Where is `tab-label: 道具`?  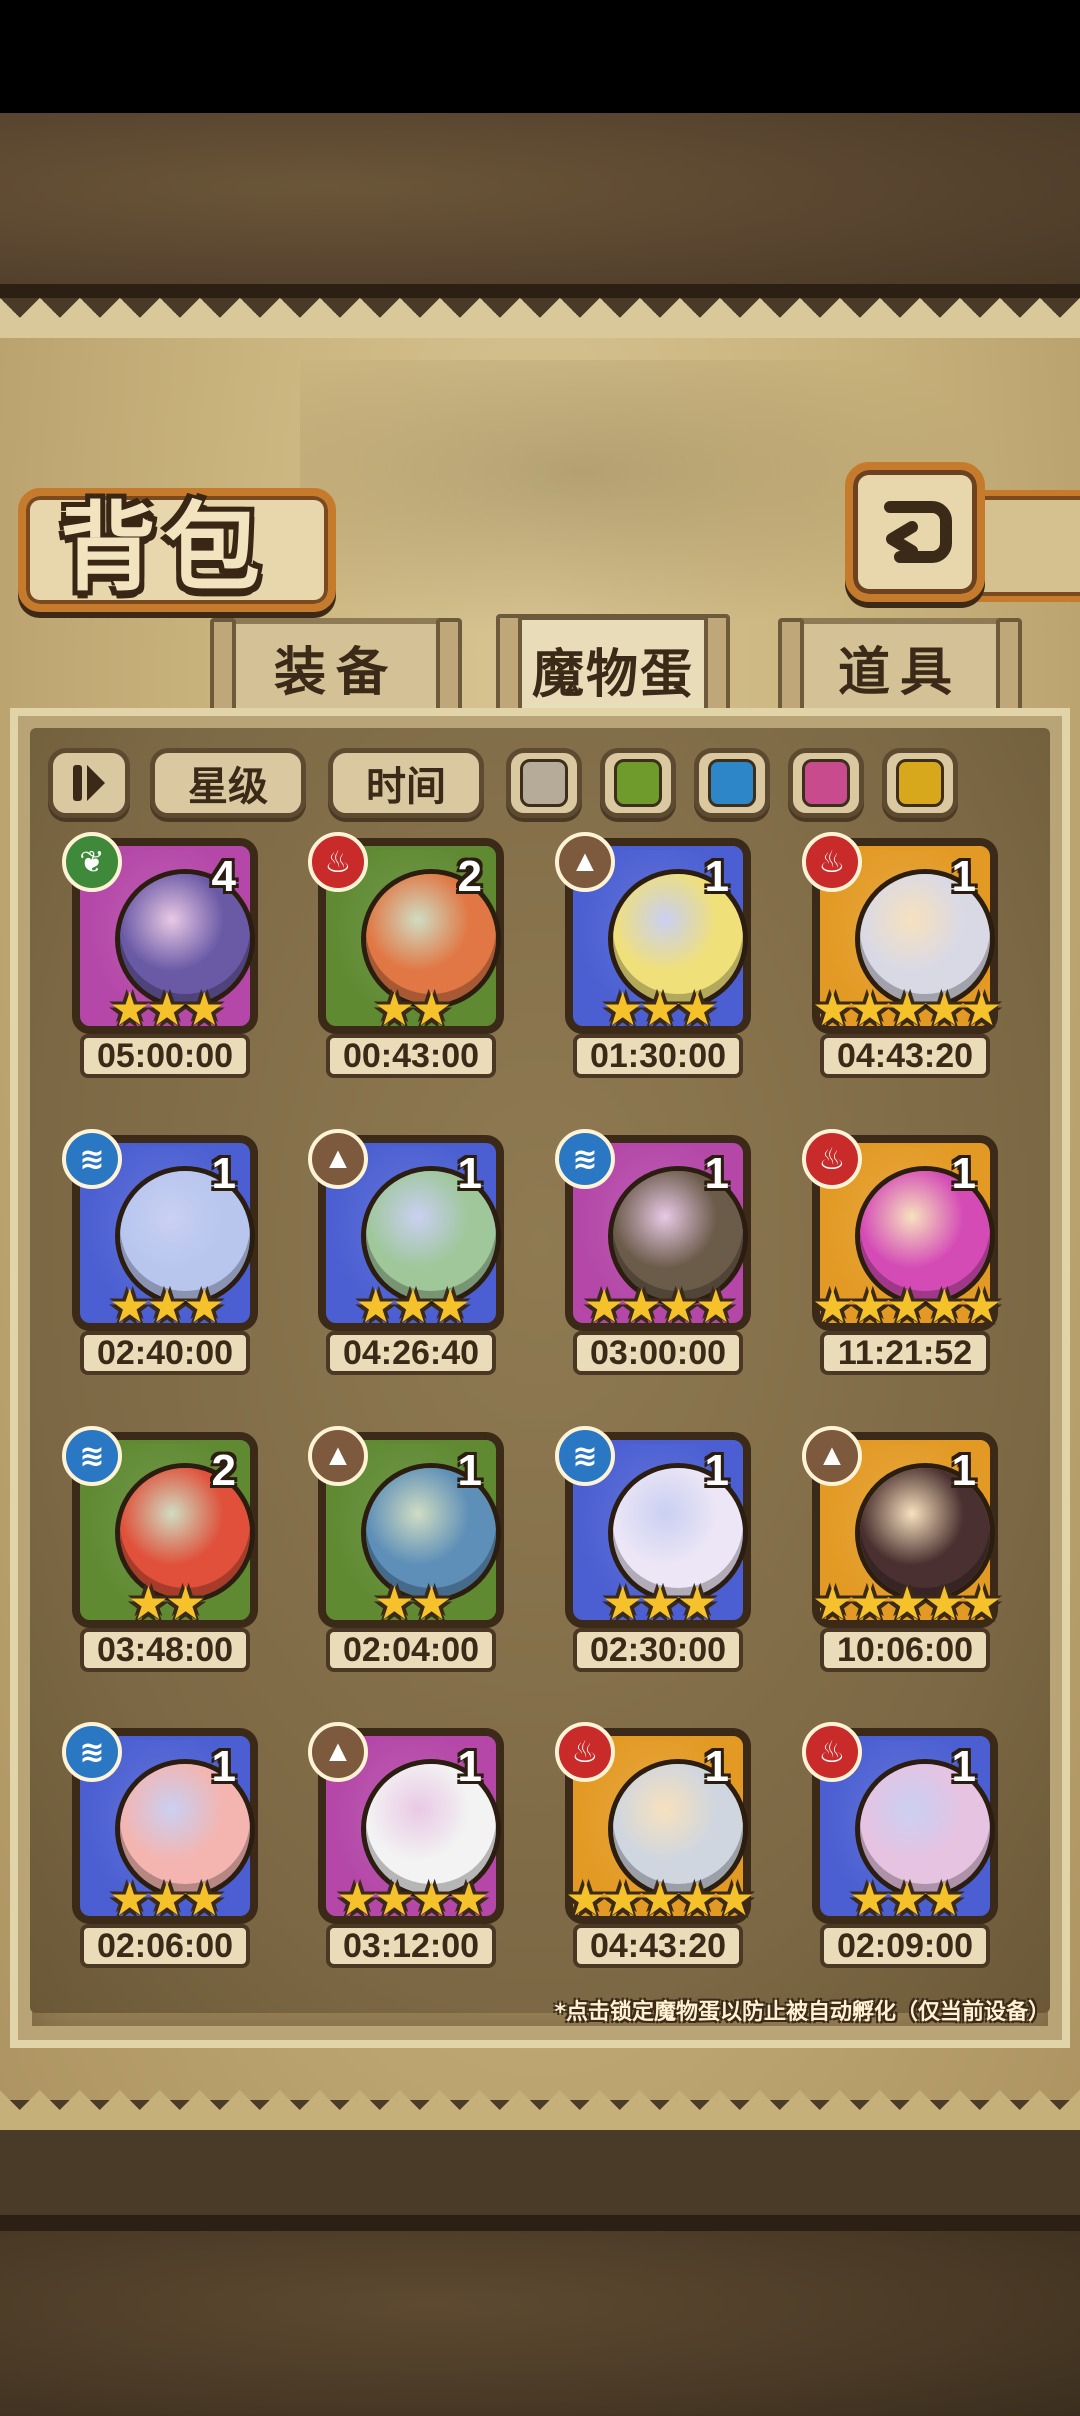 tab-label: 道具 is located at coordinates (899, 672).